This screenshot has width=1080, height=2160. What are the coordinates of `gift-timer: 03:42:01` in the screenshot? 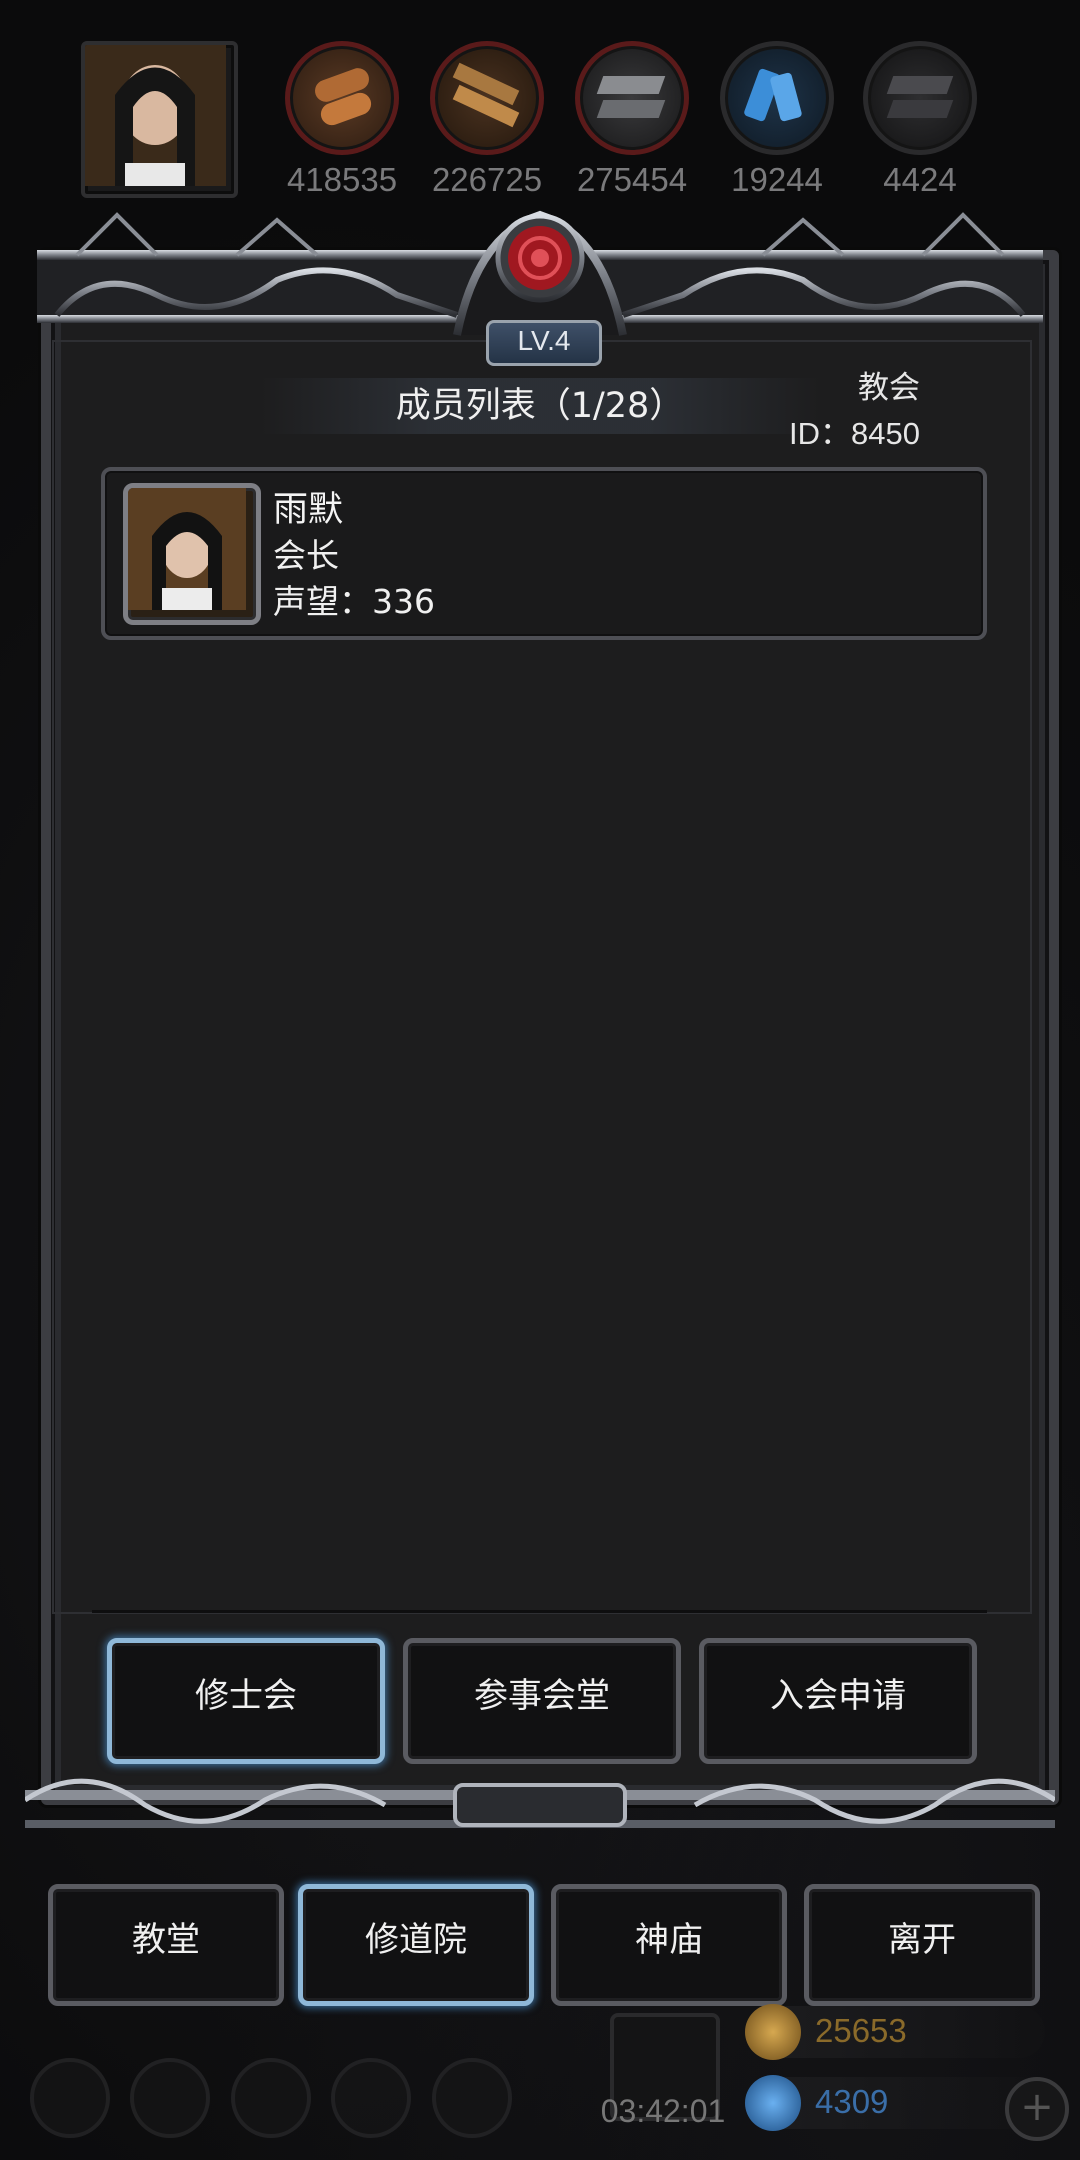 It's located at (663, 2111).